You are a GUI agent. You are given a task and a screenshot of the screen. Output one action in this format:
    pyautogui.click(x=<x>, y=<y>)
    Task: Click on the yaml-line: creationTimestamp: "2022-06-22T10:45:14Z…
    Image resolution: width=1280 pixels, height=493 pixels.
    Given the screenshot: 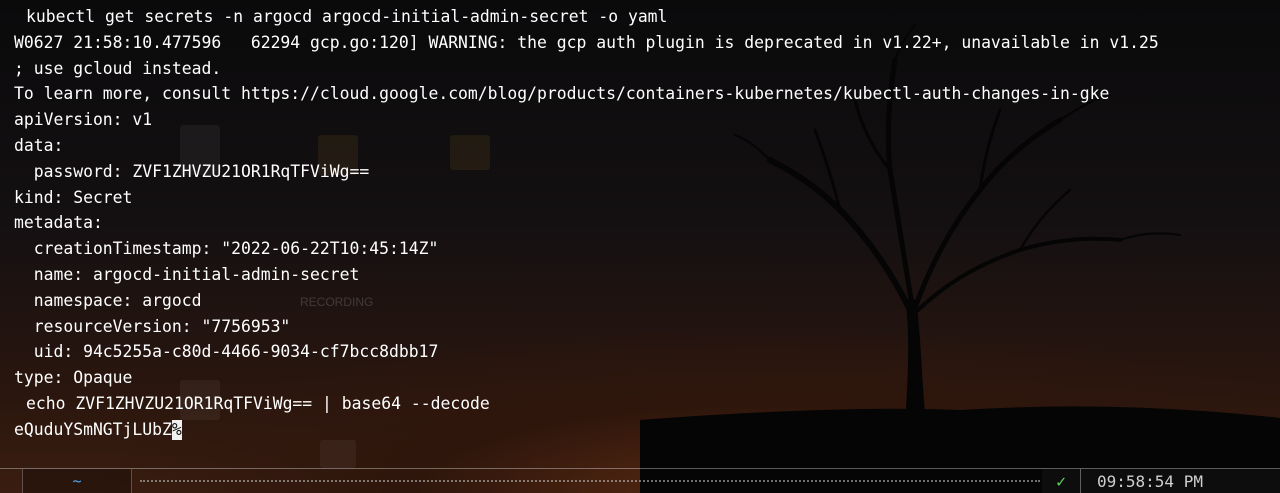 What is the action you would take?
    pyautogui.click(x=226, y=249)
    